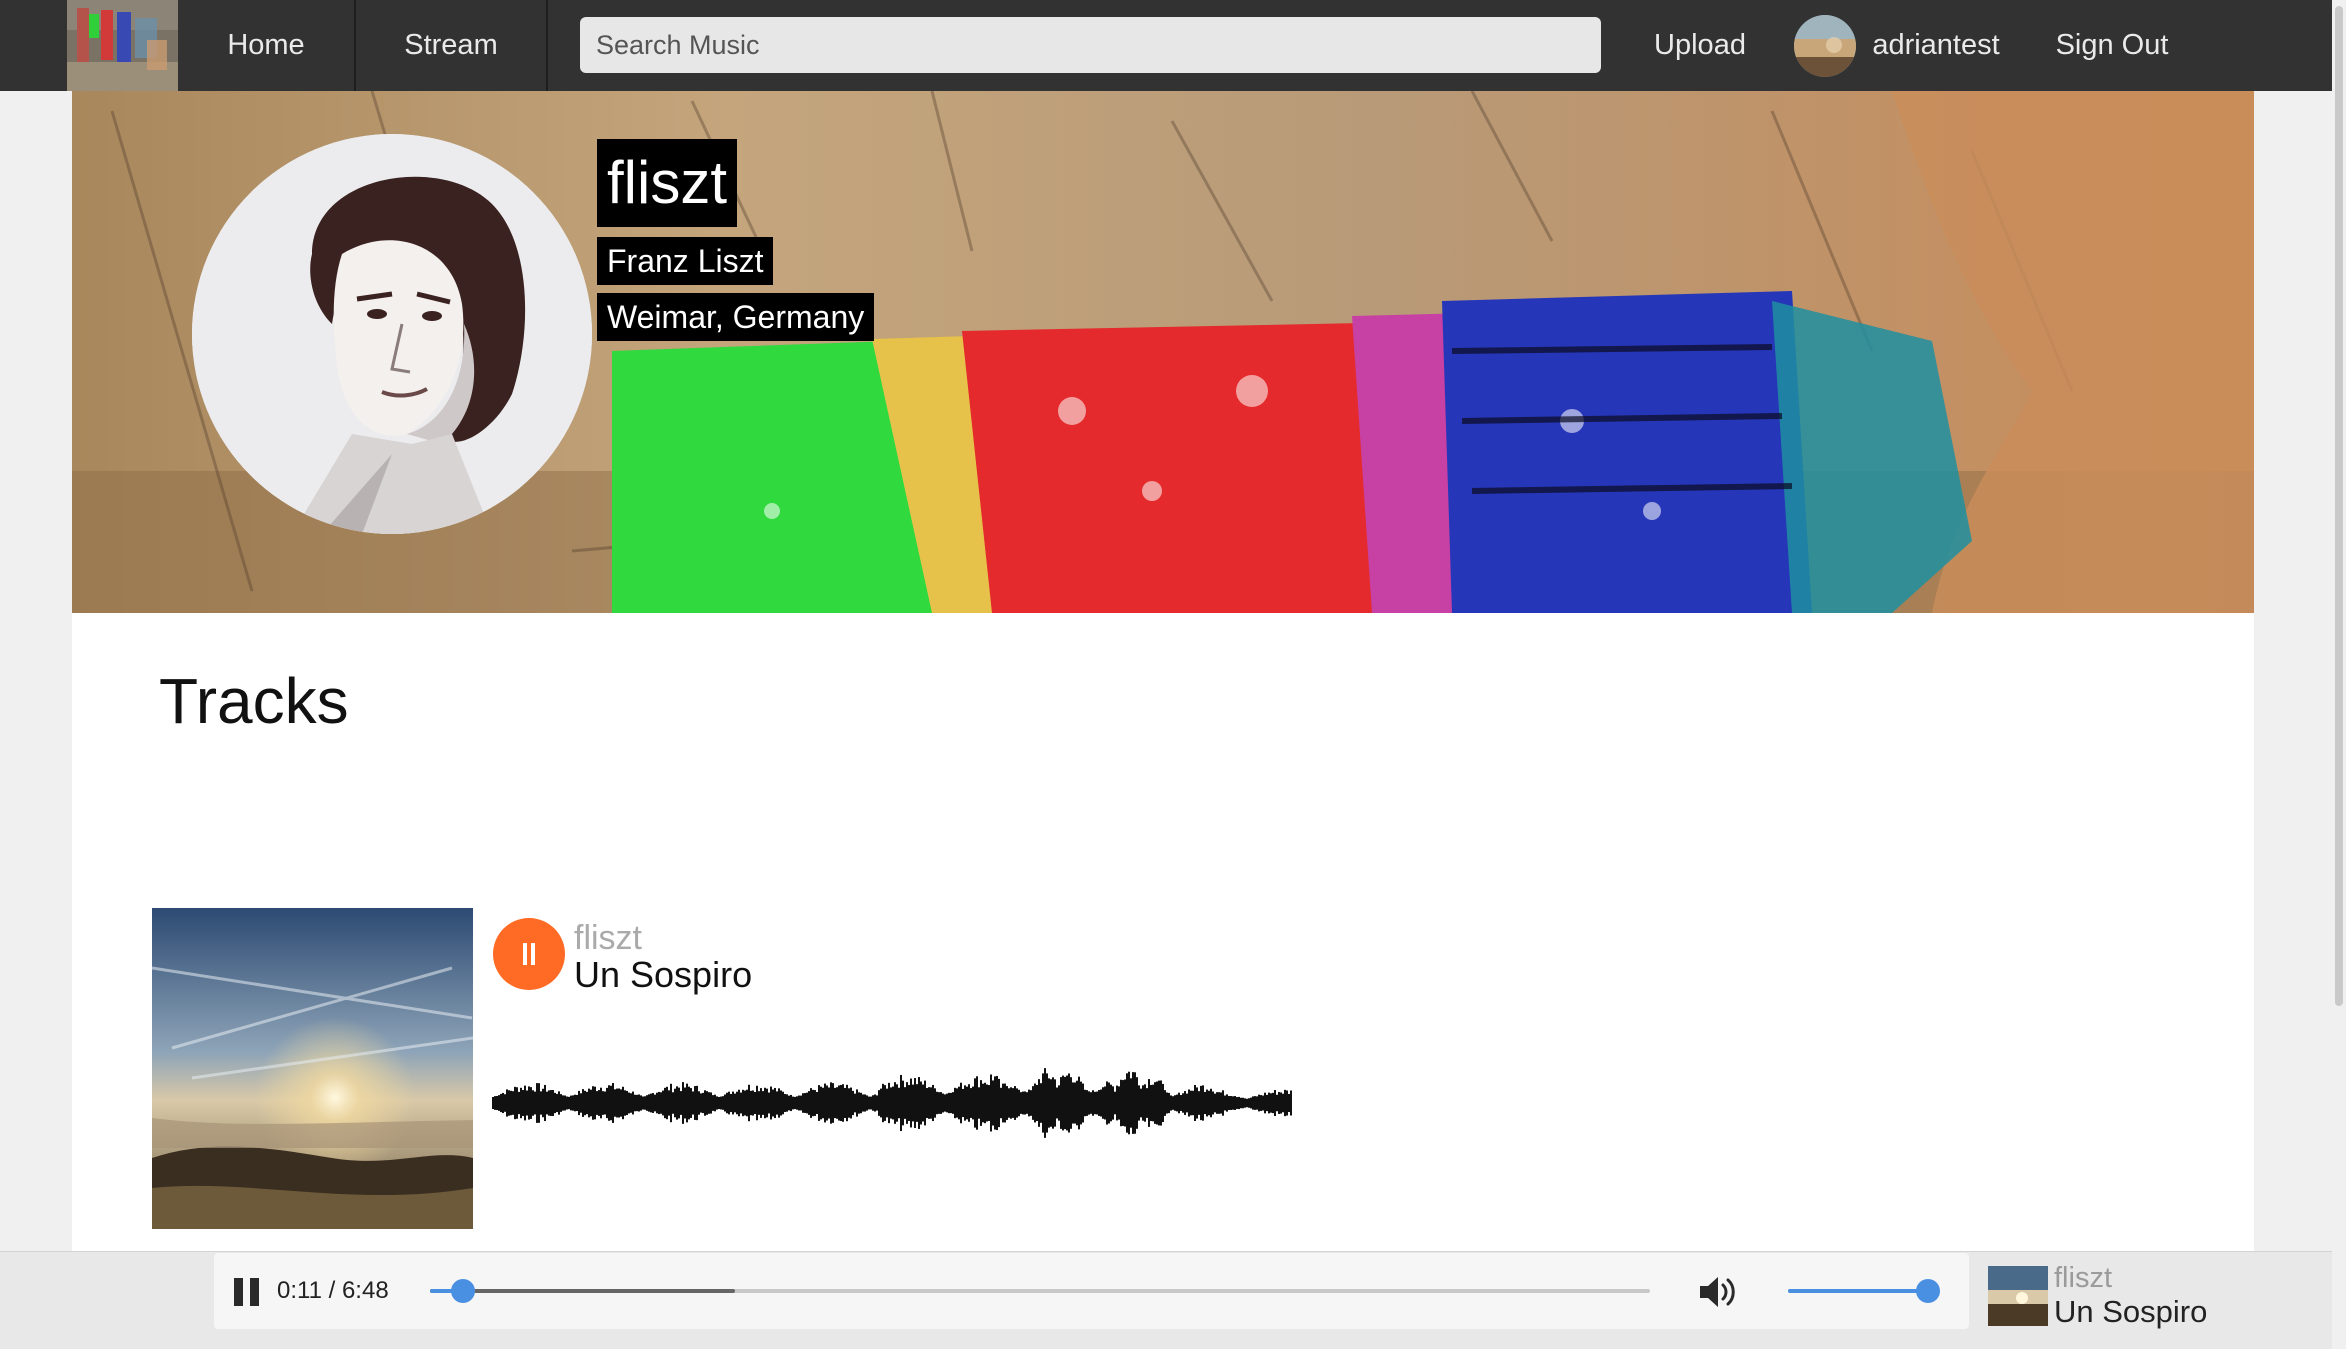 This screenshot has width=2346, height=1349. What do you see at coordinates (267, 45) in the screenshot?
I see `nav-home-link: Home` at bounding box center [267, 45].